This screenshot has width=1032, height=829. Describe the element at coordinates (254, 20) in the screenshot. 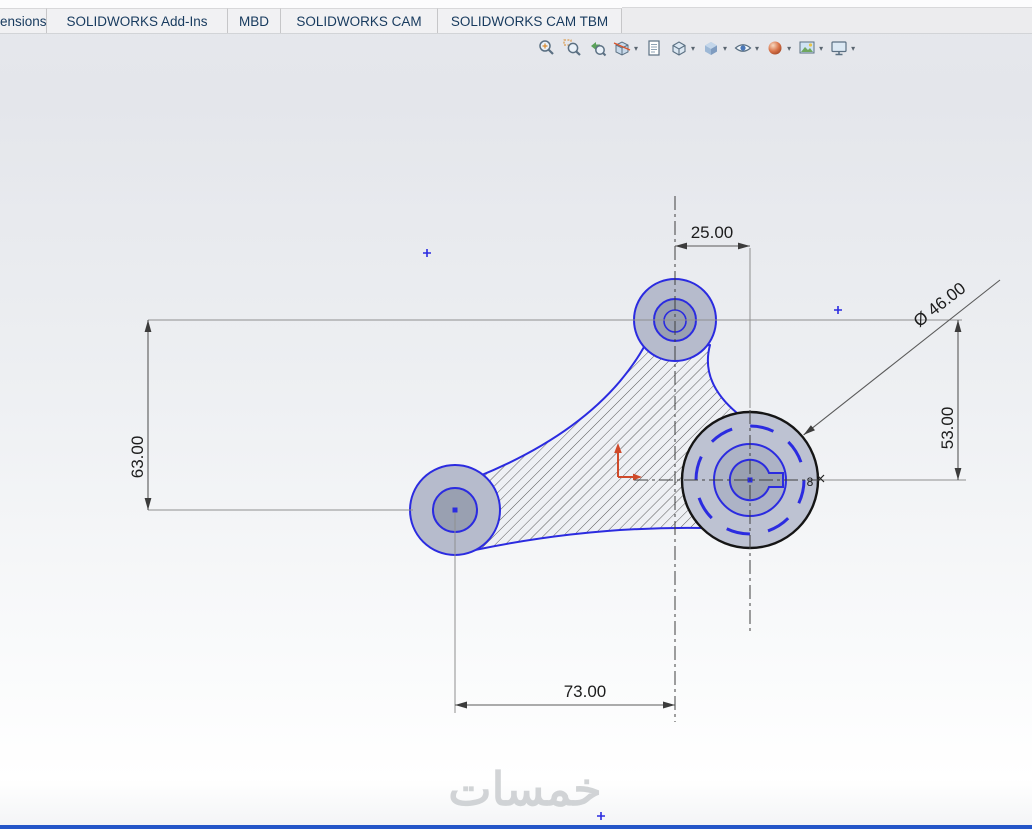

I see `tab-mbd: MBD` at that location.